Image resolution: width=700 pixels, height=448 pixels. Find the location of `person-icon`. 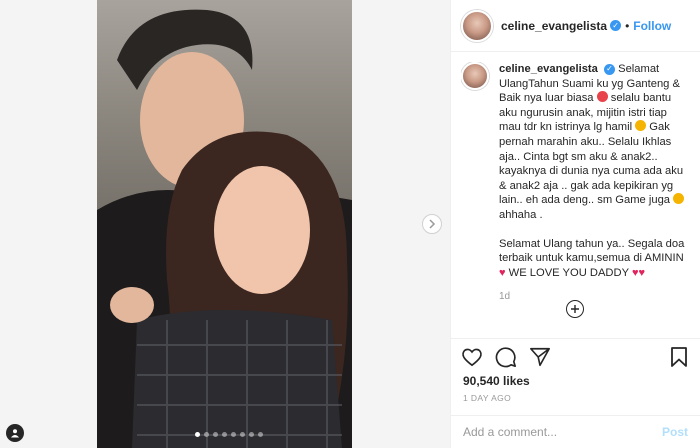

person-icon is located at coordinates (15, 433).